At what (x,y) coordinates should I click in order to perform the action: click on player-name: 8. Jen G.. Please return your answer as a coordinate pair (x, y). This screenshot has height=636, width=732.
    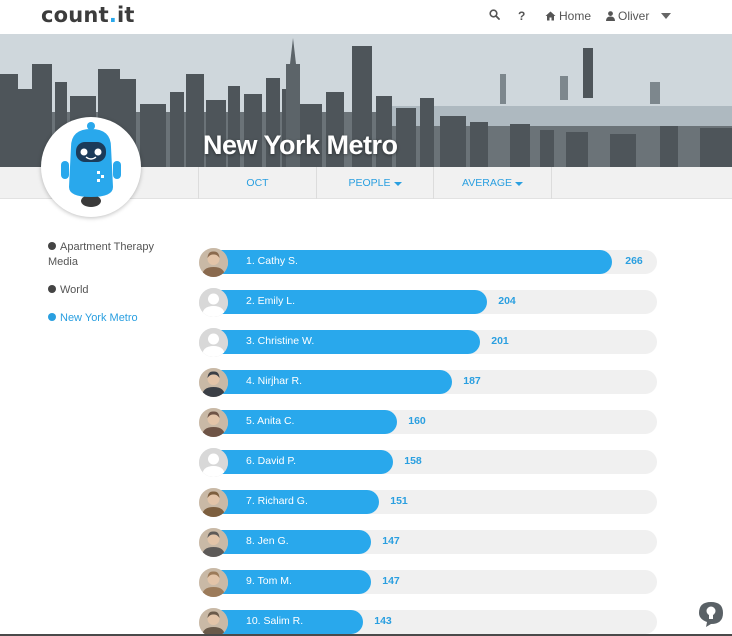
    Looking at the image, I should click on (267, 541).